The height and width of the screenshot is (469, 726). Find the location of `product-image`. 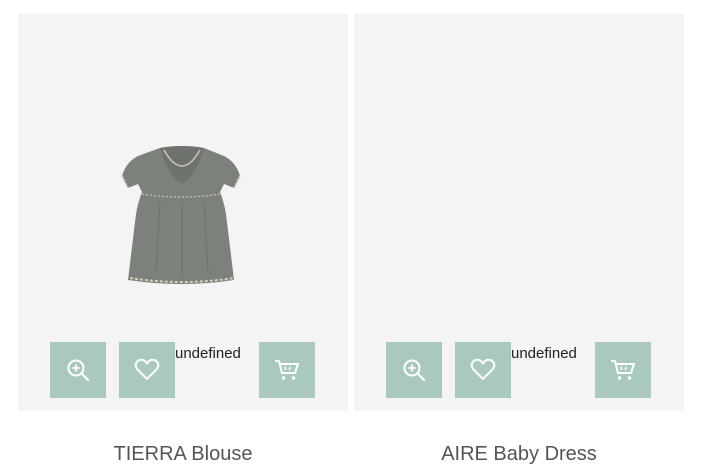

product-image is located at coordinates (182, 215).